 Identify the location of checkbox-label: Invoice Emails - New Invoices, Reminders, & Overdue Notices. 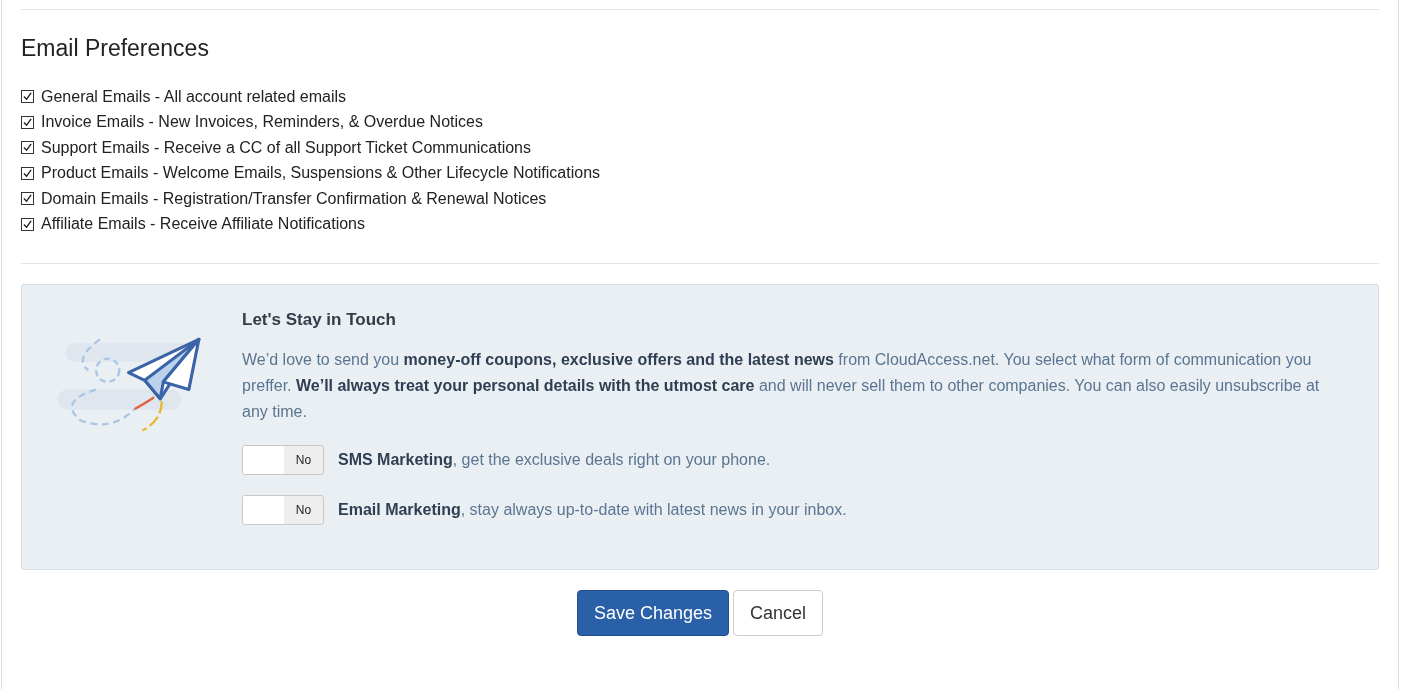
(262, 122).